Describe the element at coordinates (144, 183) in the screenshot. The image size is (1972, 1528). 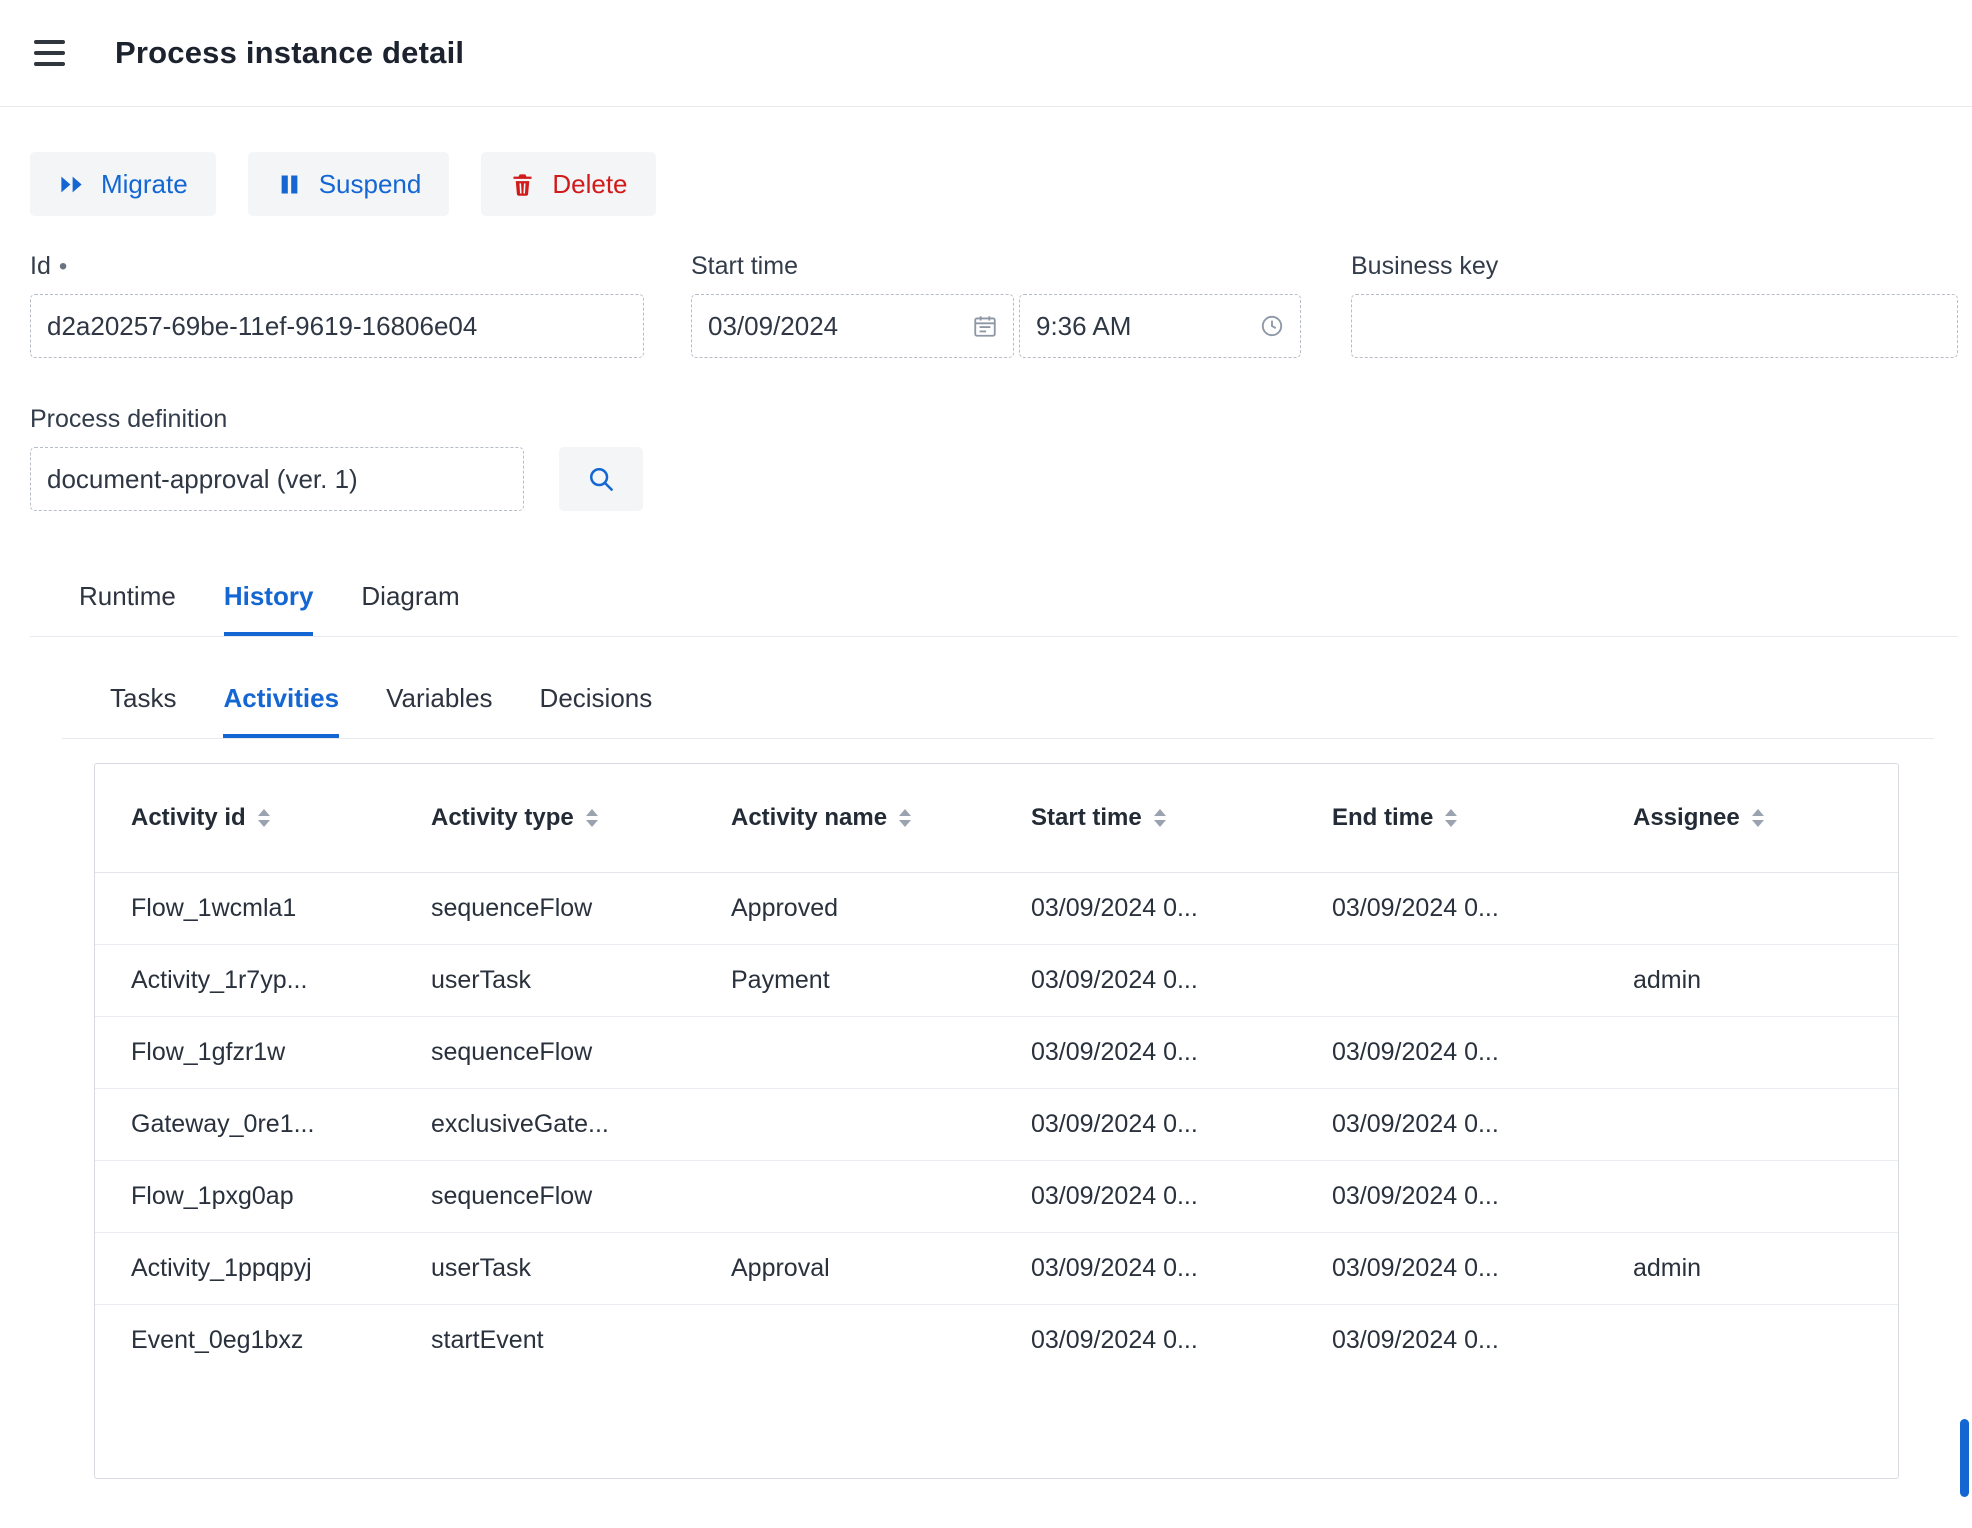
I see `migrate-label: Migrate` at that location.